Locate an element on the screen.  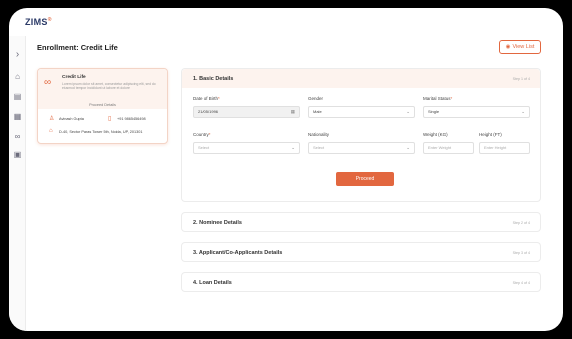
nationality-select: Select ⌄ is located at coordinates (361, 148).